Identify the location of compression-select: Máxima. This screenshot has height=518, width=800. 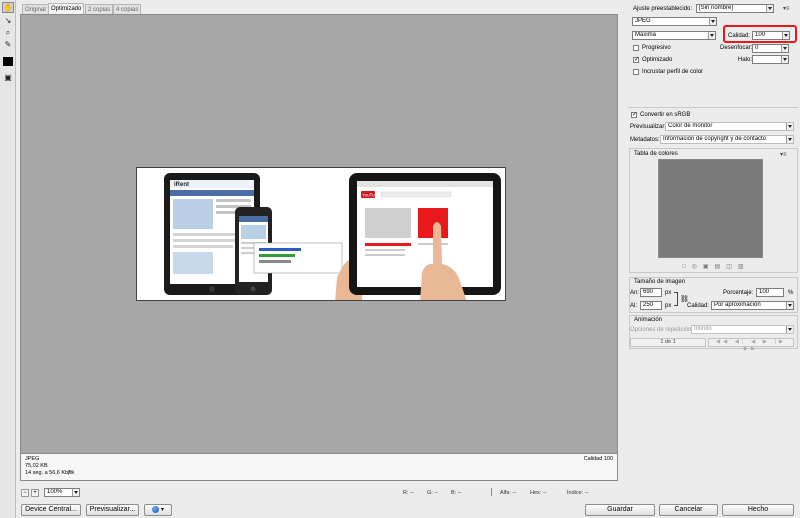
(674, 35).